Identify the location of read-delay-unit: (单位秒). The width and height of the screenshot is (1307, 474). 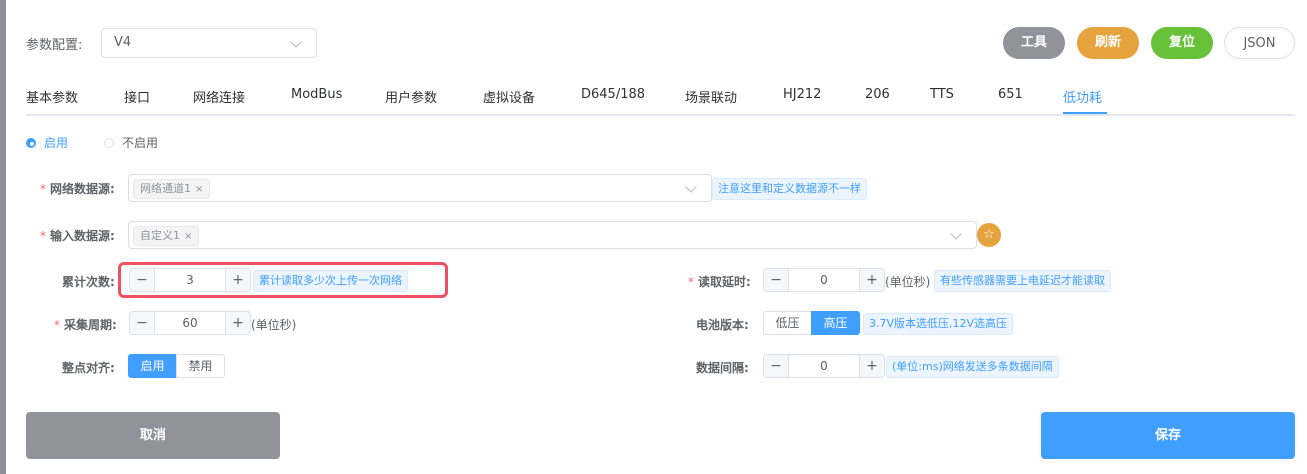
(908, 282).